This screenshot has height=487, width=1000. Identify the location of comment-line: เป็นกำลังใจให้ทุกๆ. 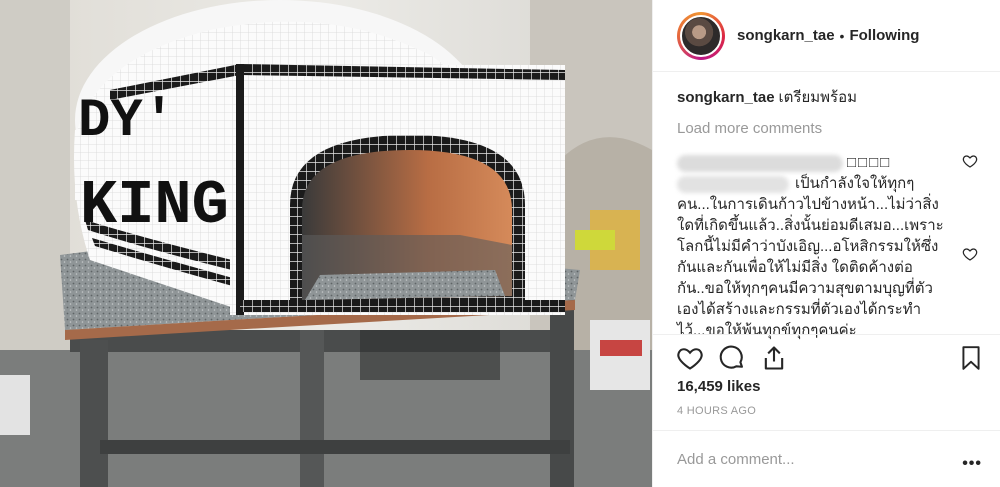
(855, 183).